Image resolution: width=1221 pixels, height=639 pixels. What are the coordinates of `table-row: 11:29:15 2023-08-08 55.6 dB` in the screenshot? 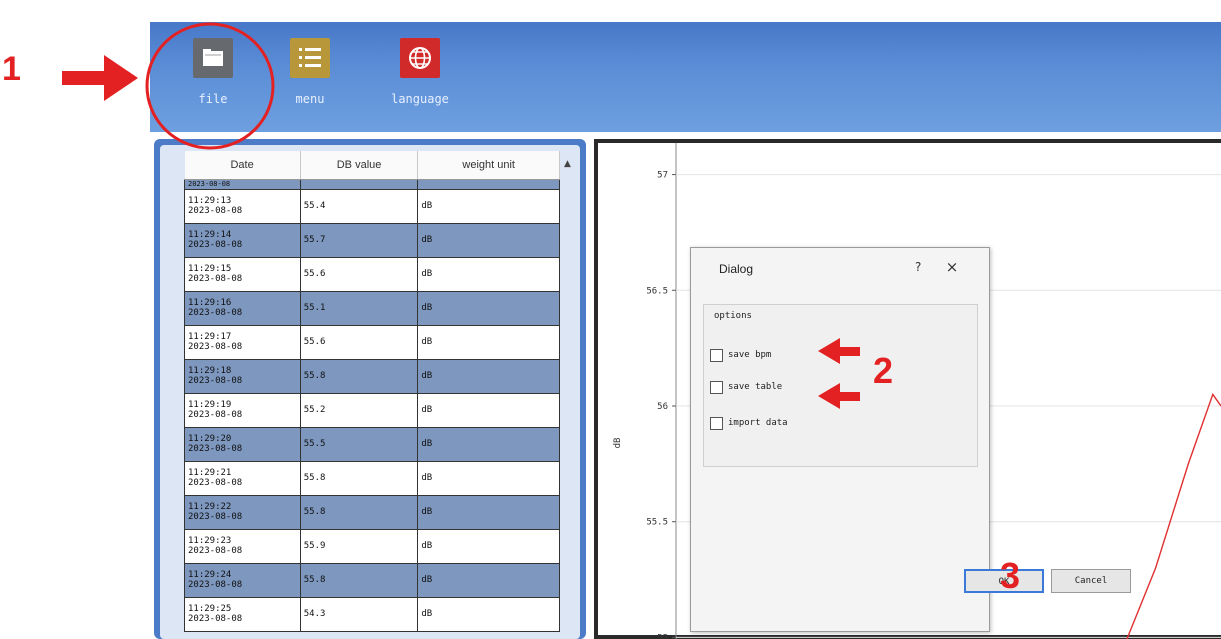 It's located at (372, 274).